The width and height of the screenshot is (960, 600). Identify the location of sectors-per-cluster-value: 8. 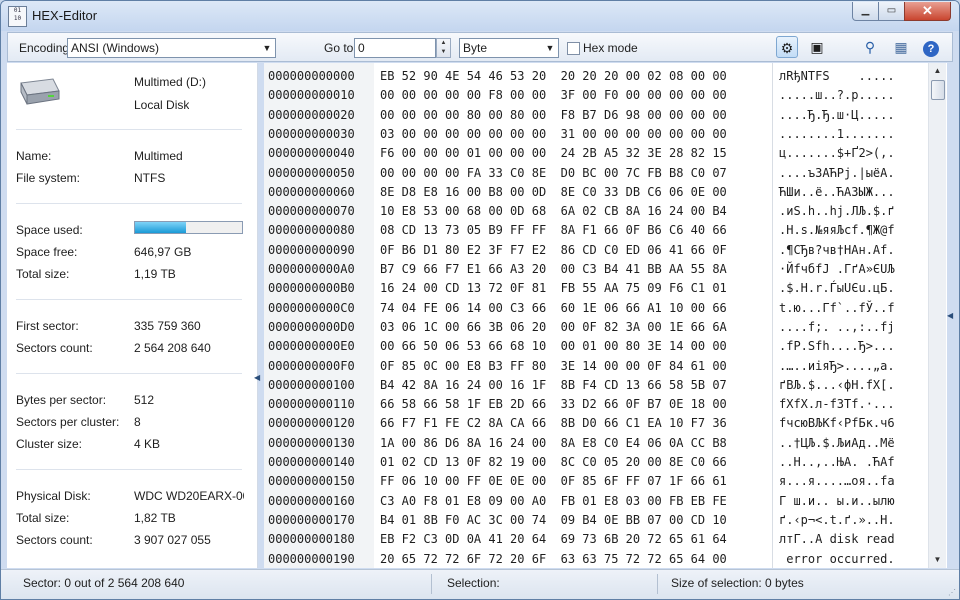
(137, 422).